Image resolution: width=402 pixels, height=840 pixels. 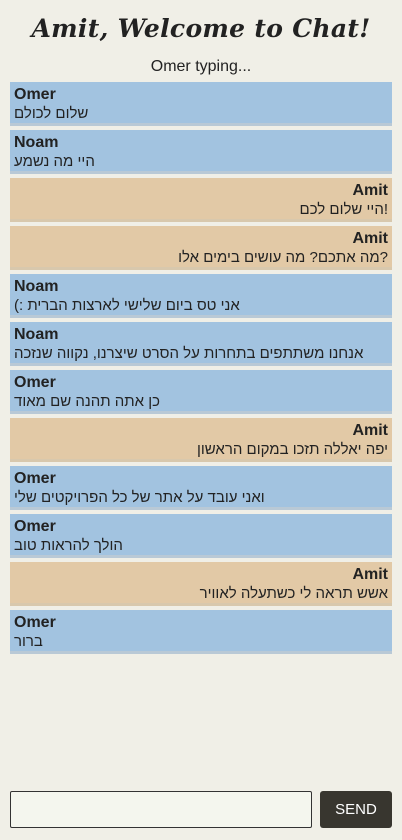 What do you see at coordinates (201, 536) in the screenshot?
I see `message-item: Omer הולך להראות טוב` at bounding box center [201, 536].